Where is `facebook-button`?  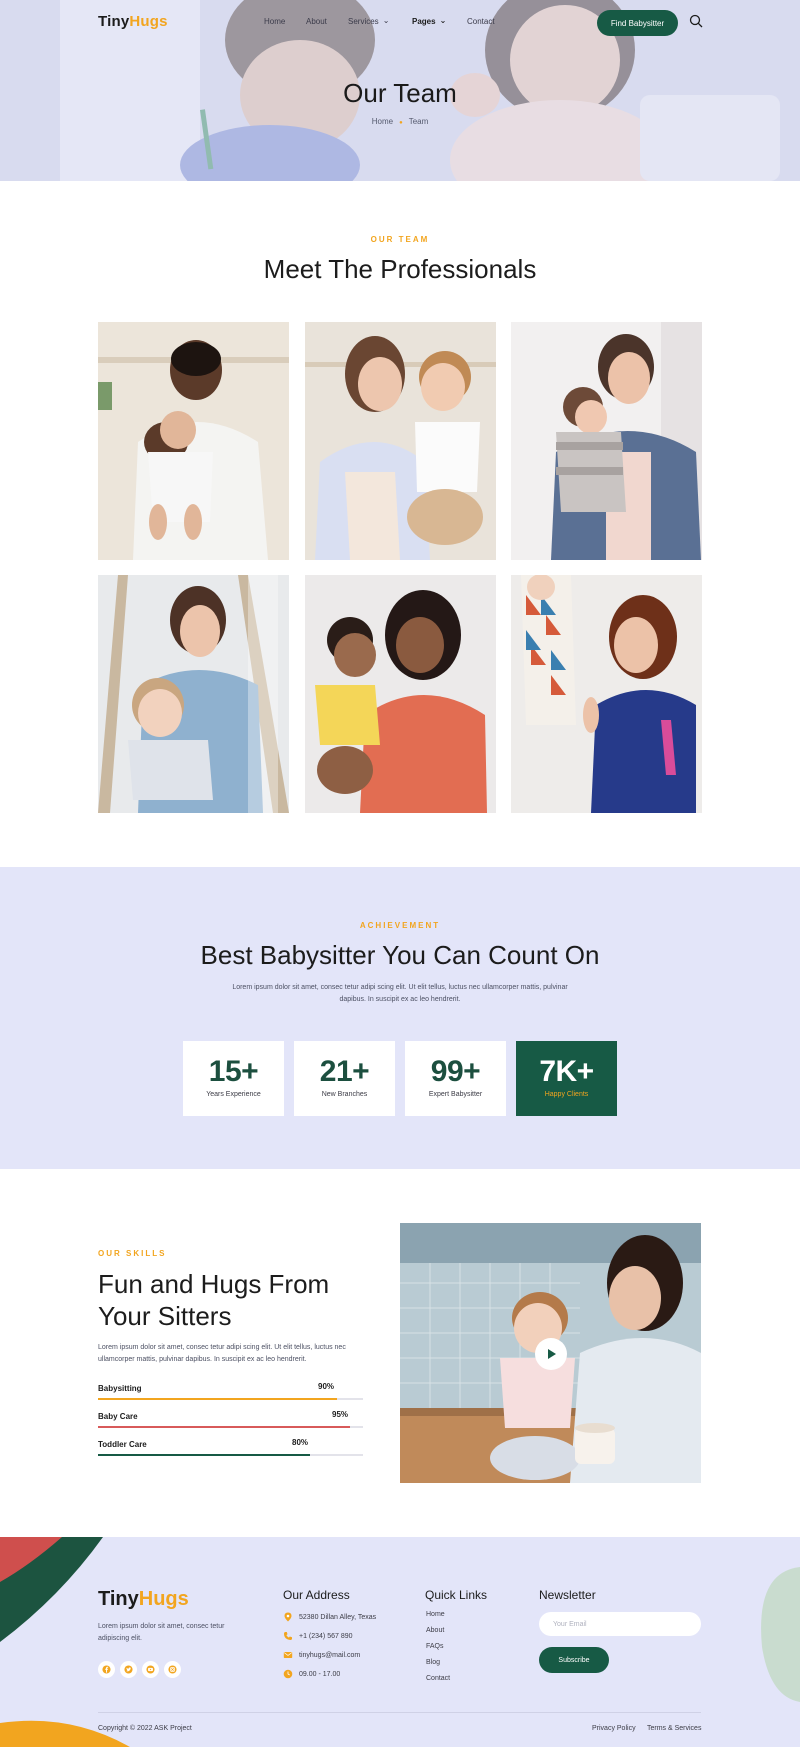 facebook-button is located at coordinates (106, 1669).